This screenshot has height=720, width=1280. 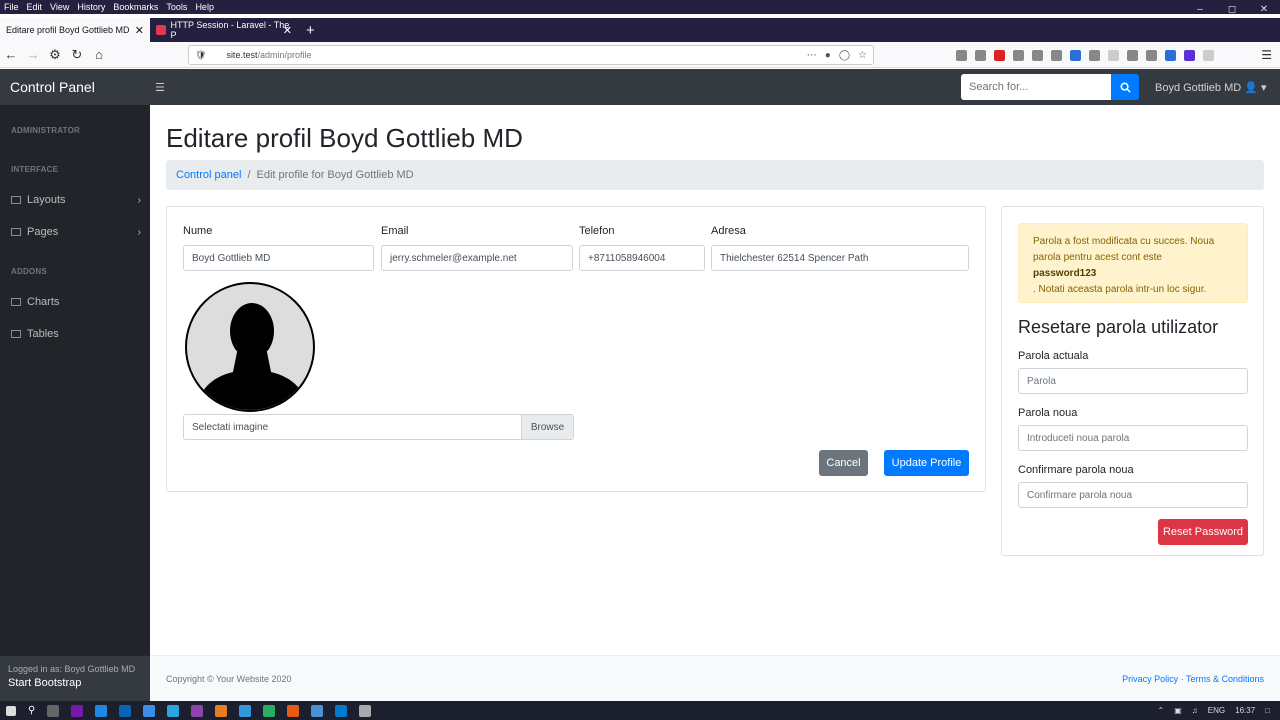 What do you see at coordinates (101, 710) in the screenshot?
I see `edge-icon` at bounding box center [101, 710].